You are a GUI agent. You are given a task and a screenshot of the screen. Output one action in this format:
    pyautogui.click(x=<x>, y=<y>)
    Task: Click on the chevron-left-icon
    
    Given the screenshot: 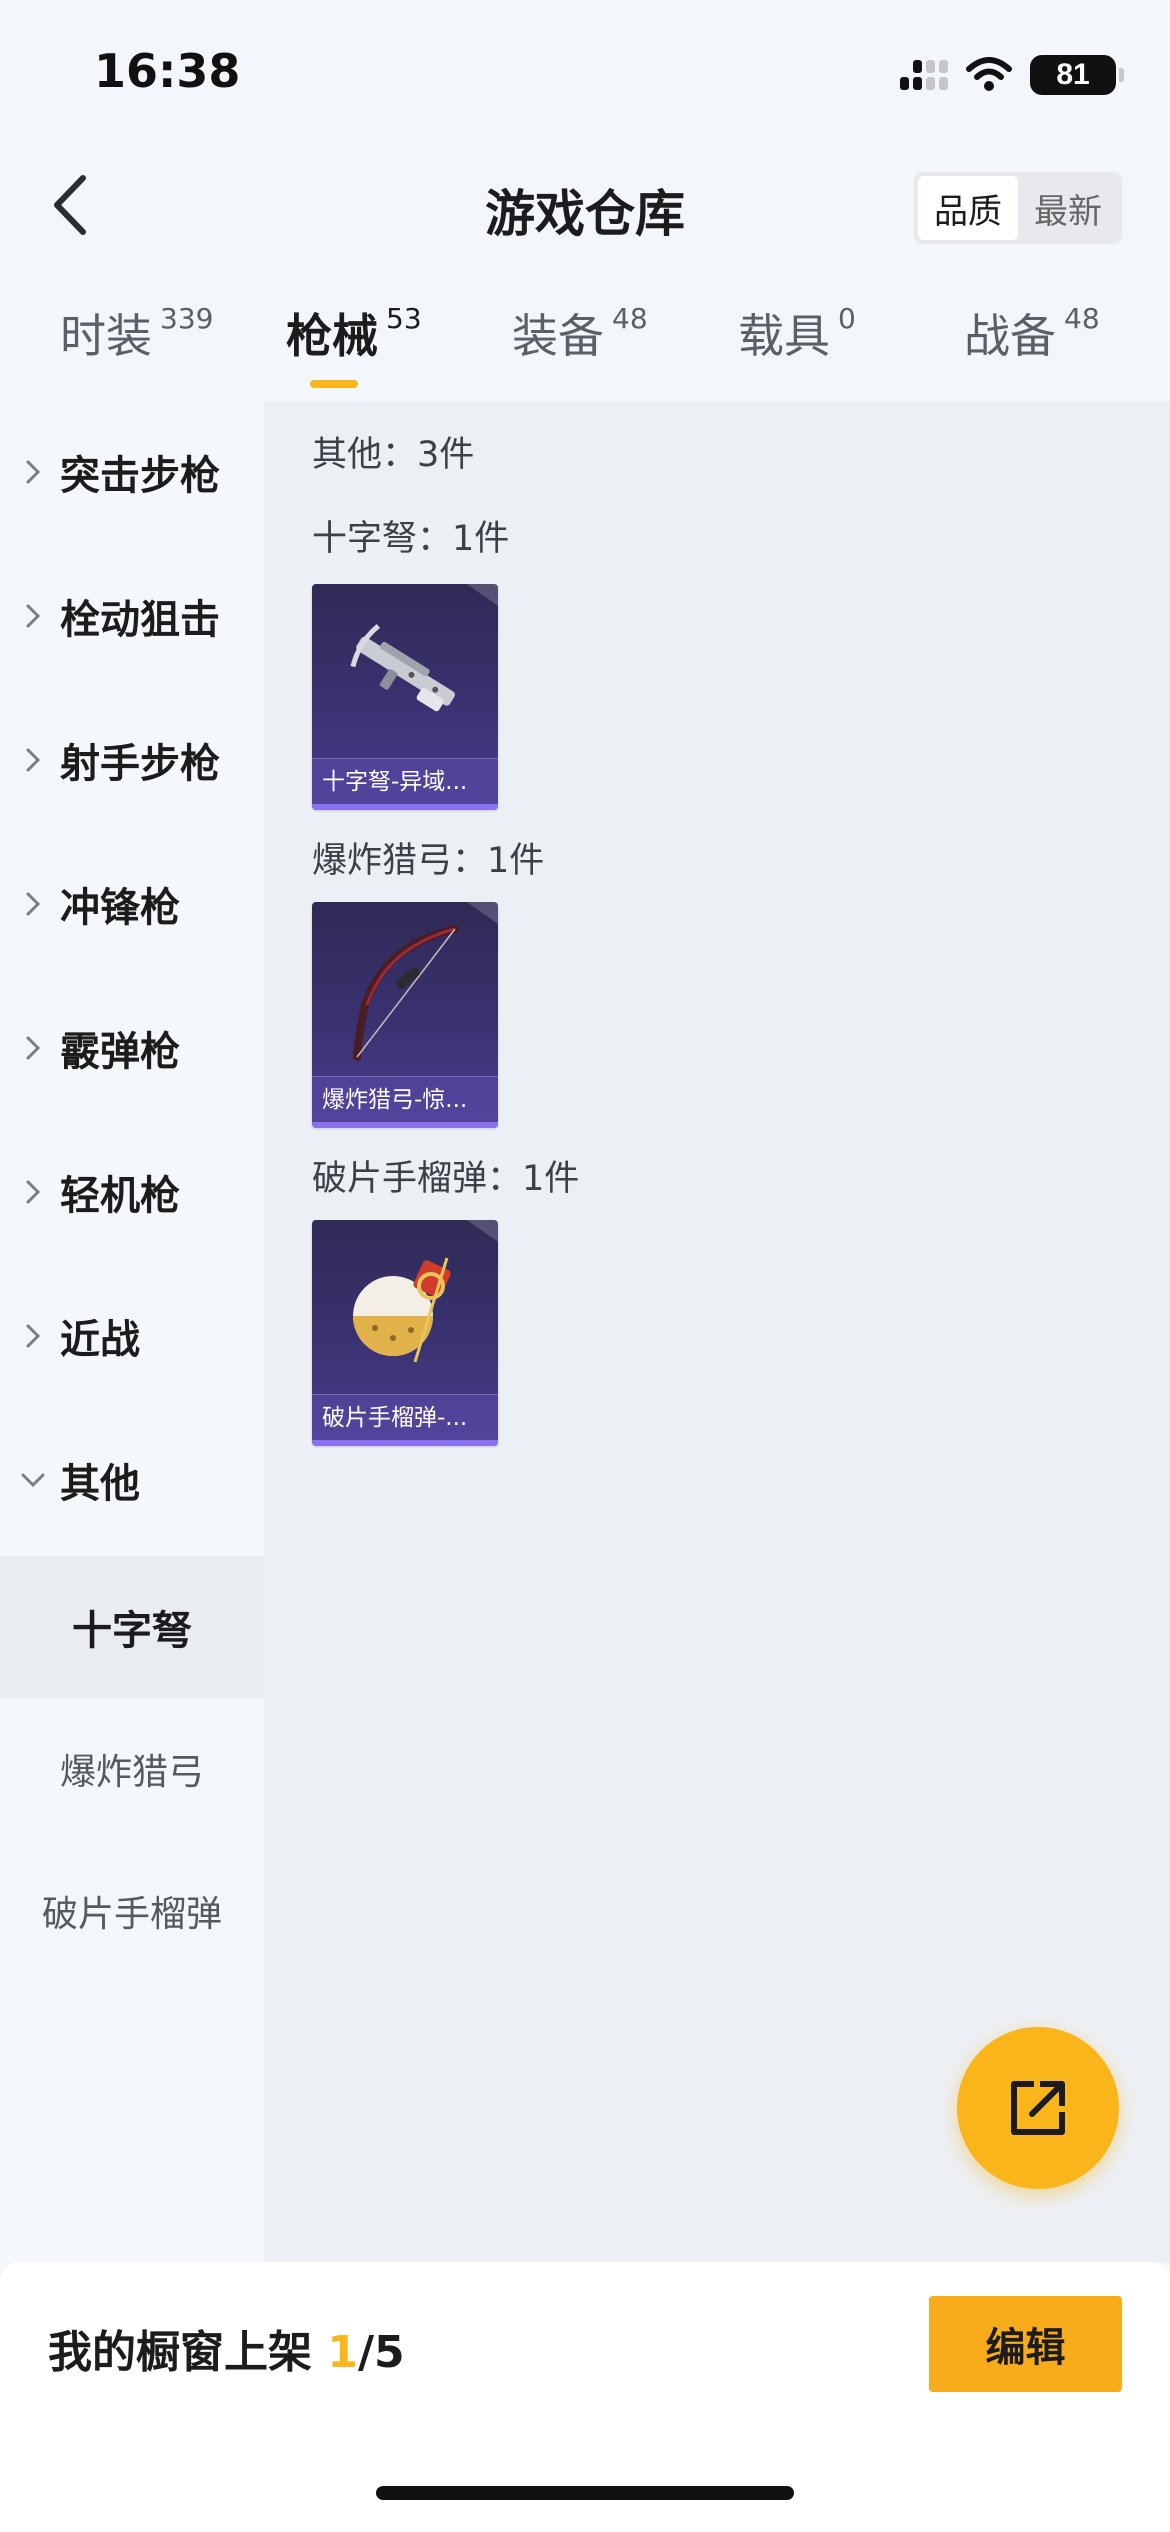 What is the action you would take?
    pyautogui.click(x=70, y=205)
    